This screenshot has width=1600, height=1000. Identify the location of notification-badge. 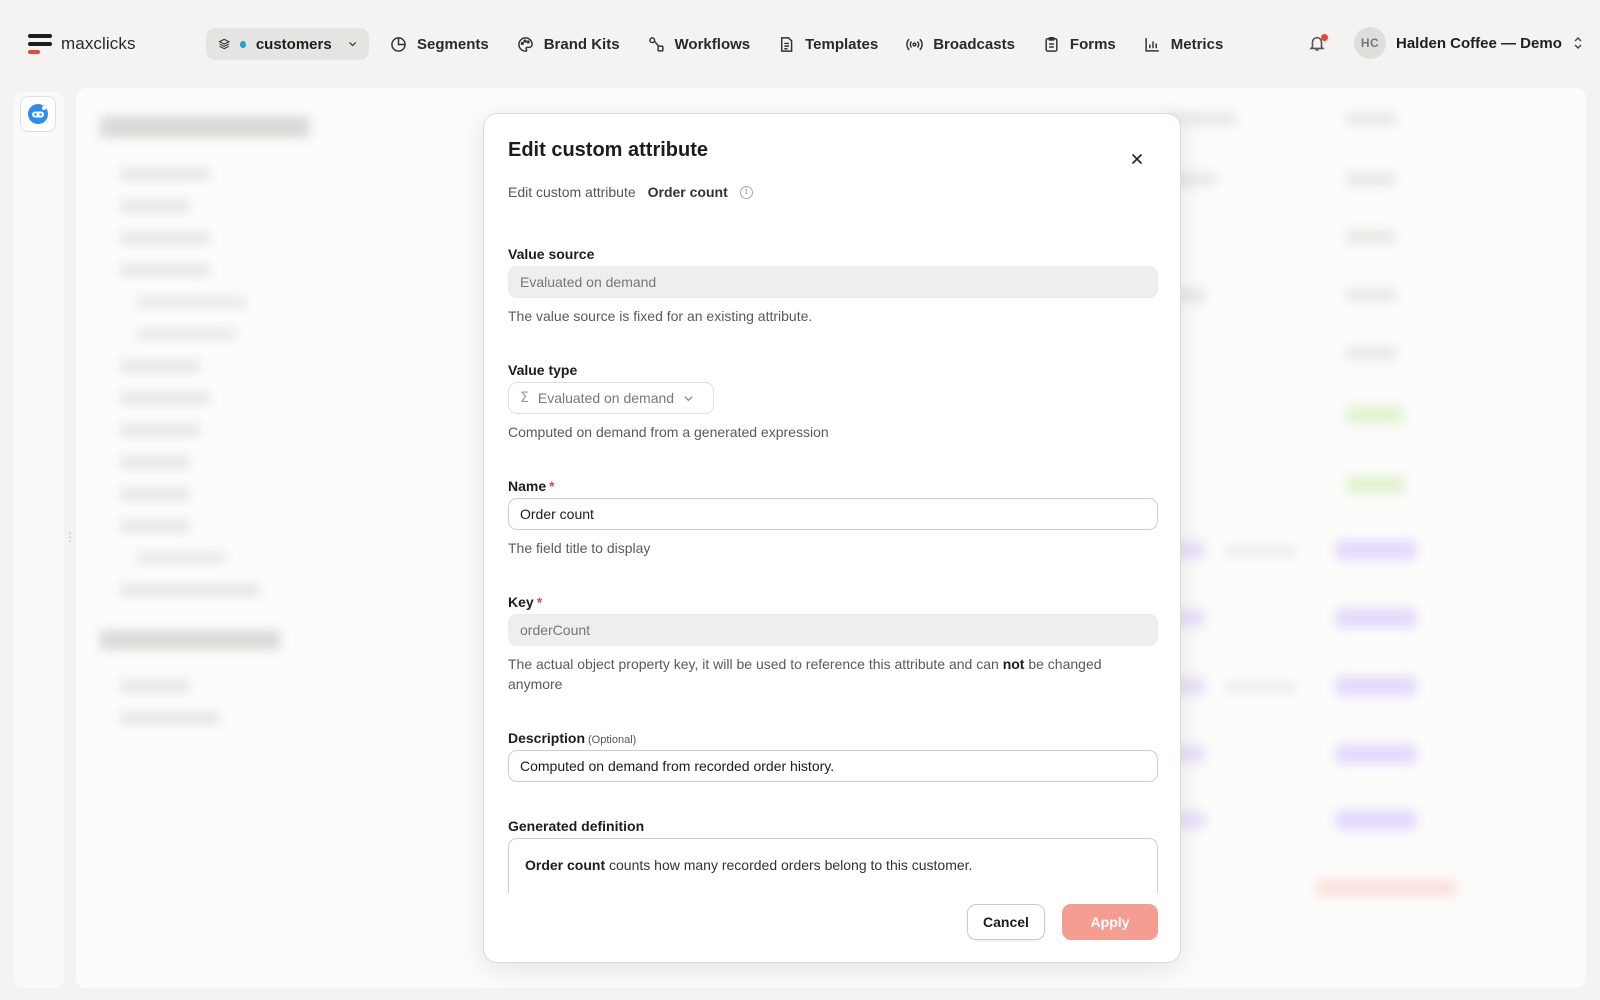
(1324, 37).